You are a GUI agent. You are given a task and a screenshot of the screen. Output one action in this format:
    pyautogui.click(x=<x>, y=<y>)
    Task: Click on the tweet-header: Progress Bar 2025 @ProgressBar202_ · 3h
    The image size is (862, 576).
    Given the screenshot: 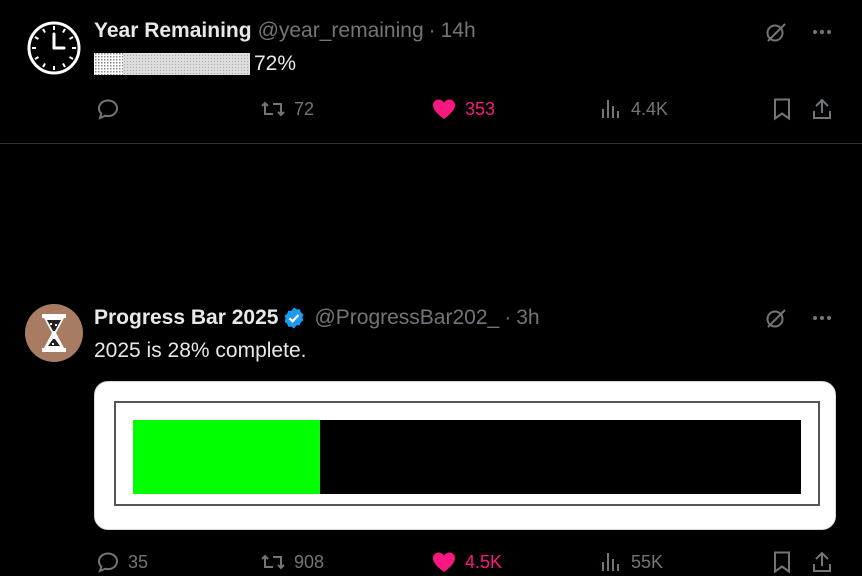 What is the action you would take?
    pyautogui.click(x=317, y=318)
    